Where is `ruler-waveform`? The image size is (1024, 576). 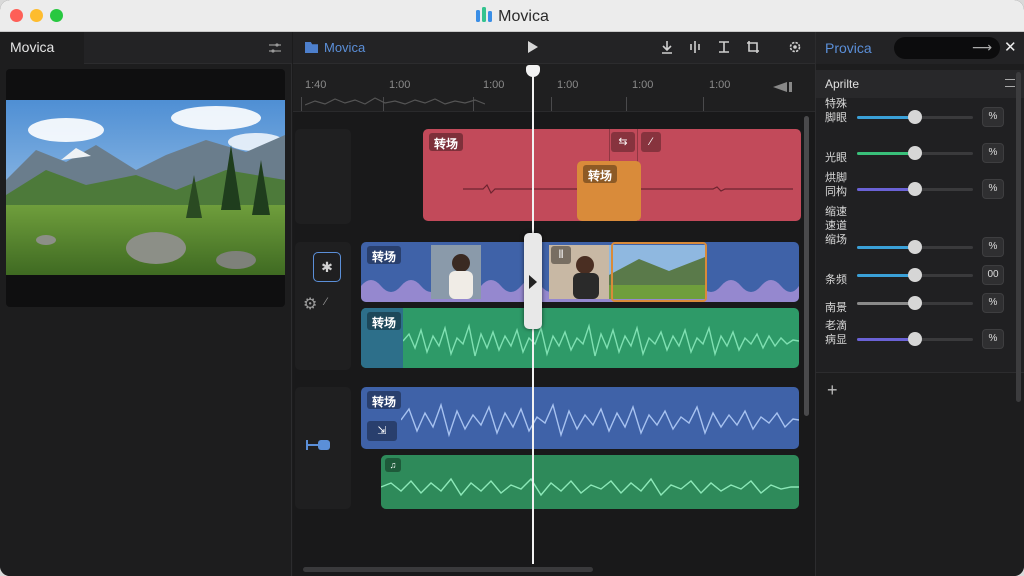 ruler-waveform is located at coordinates (395, 101).